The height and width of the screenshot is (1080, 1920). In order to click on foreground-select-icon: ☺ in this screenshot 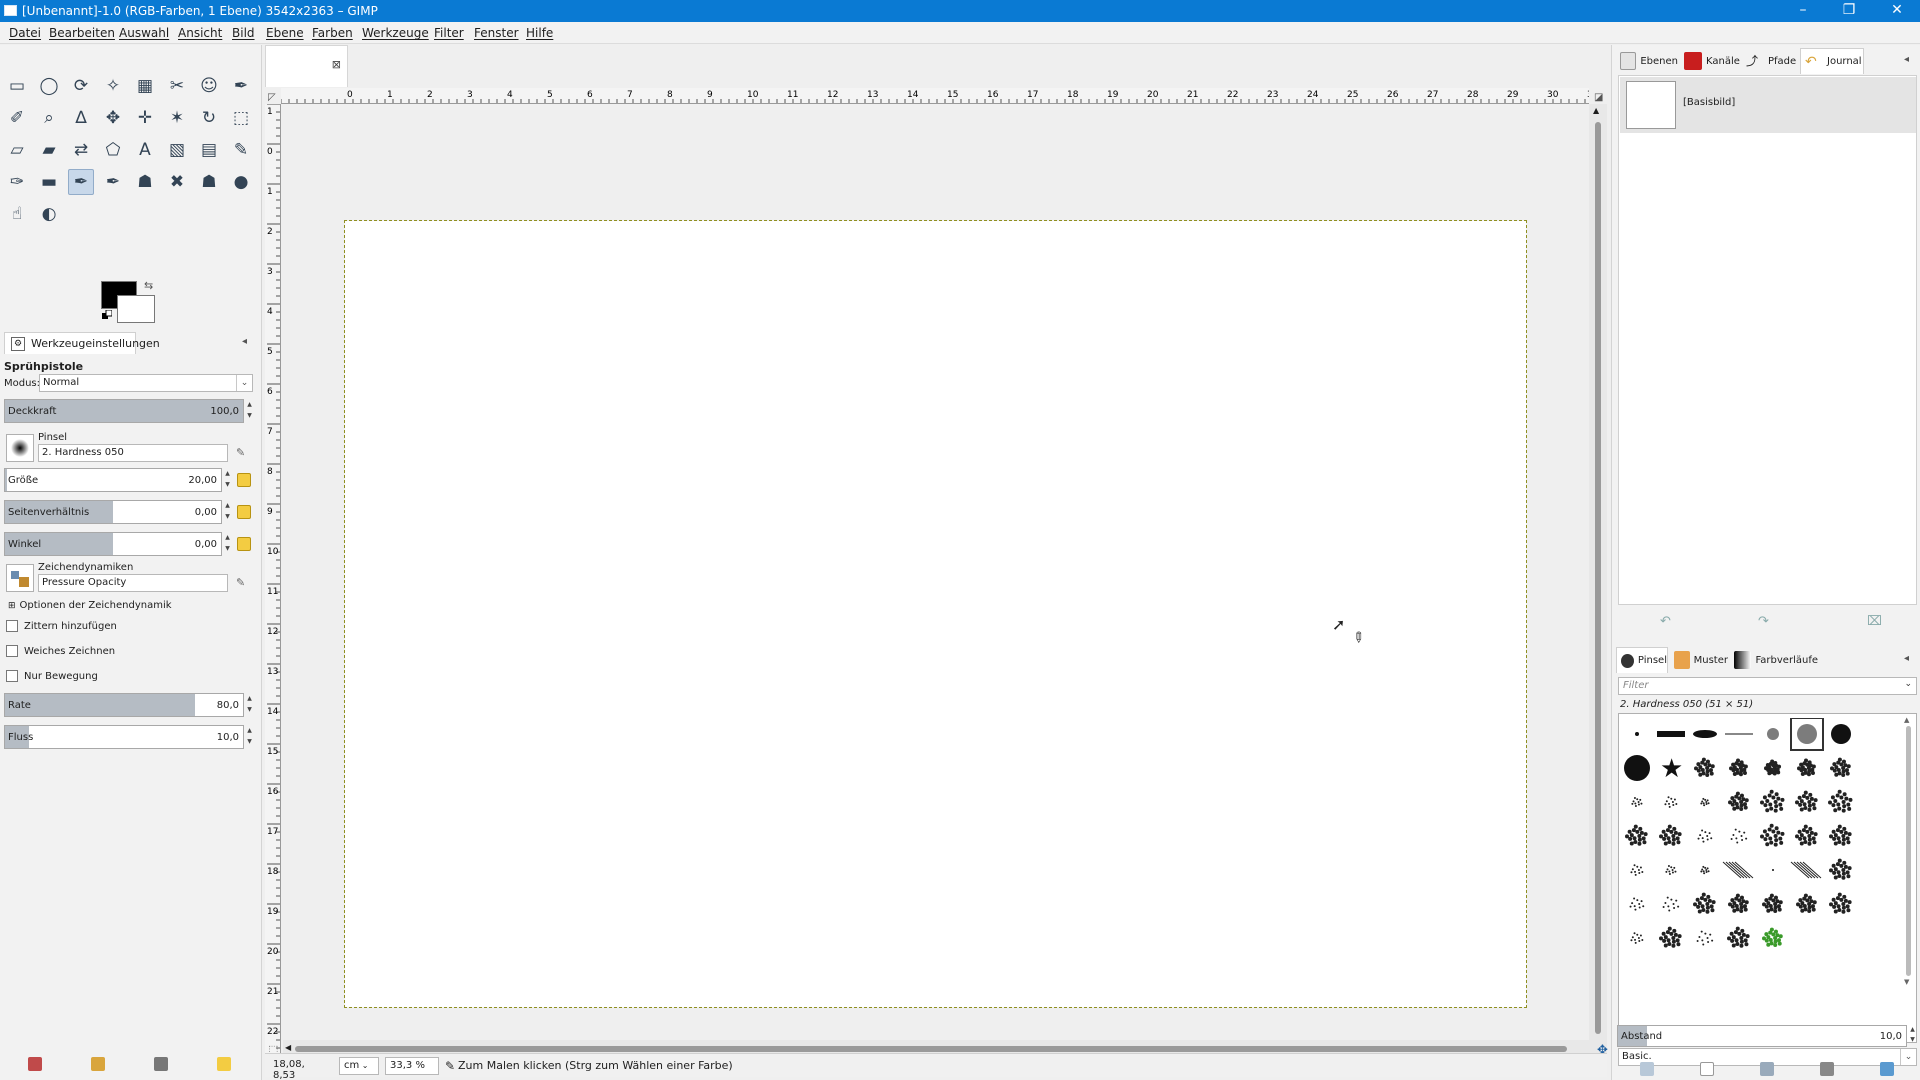, I will do `click(209, 86)`.